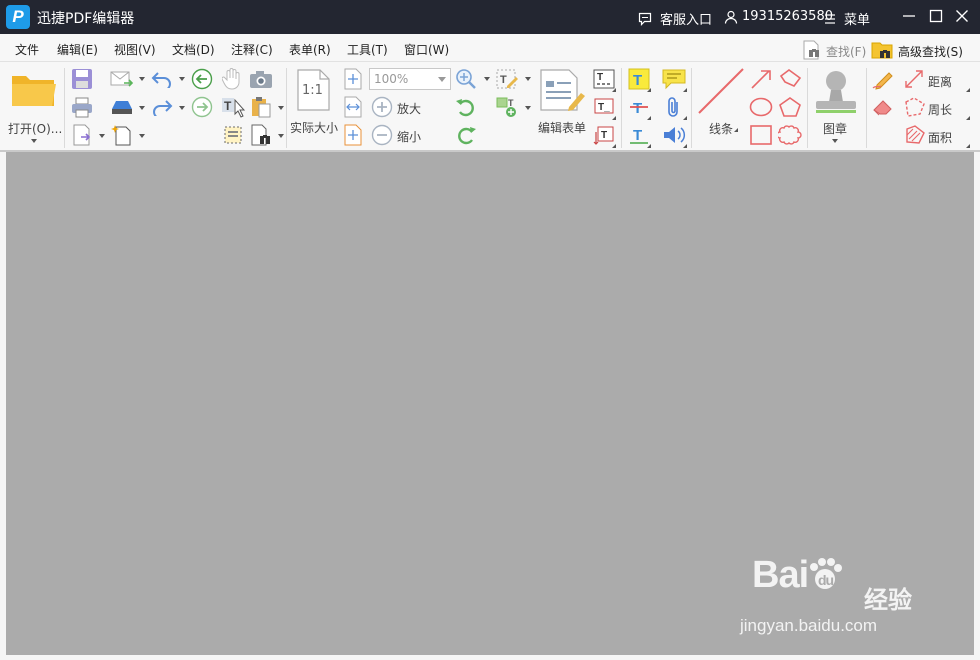 The height and width of the screenshot is (660, 980). What do you see at coordinates (162, 80) in the screenshot?
I see `undo-button` at bounding box center [162, 80].